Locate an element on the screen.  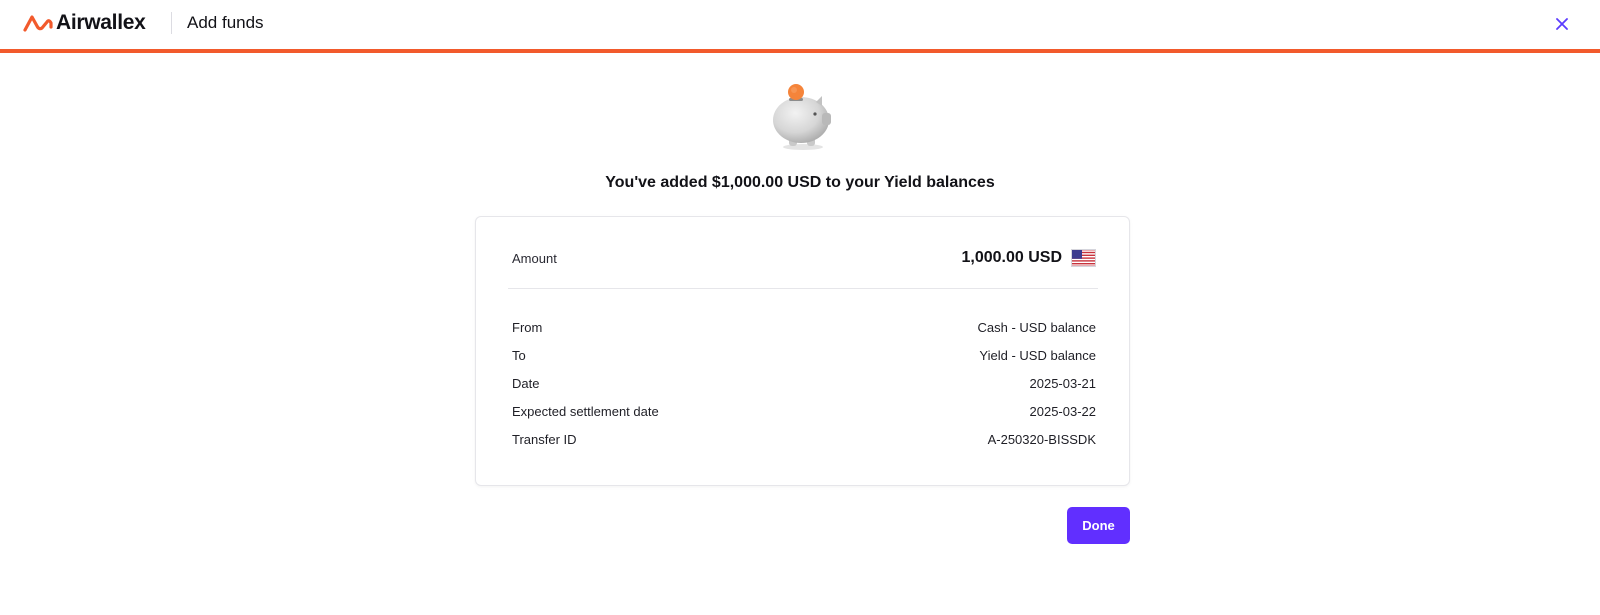
detail-label: Transfer ID is located at coordinates (544, 439).